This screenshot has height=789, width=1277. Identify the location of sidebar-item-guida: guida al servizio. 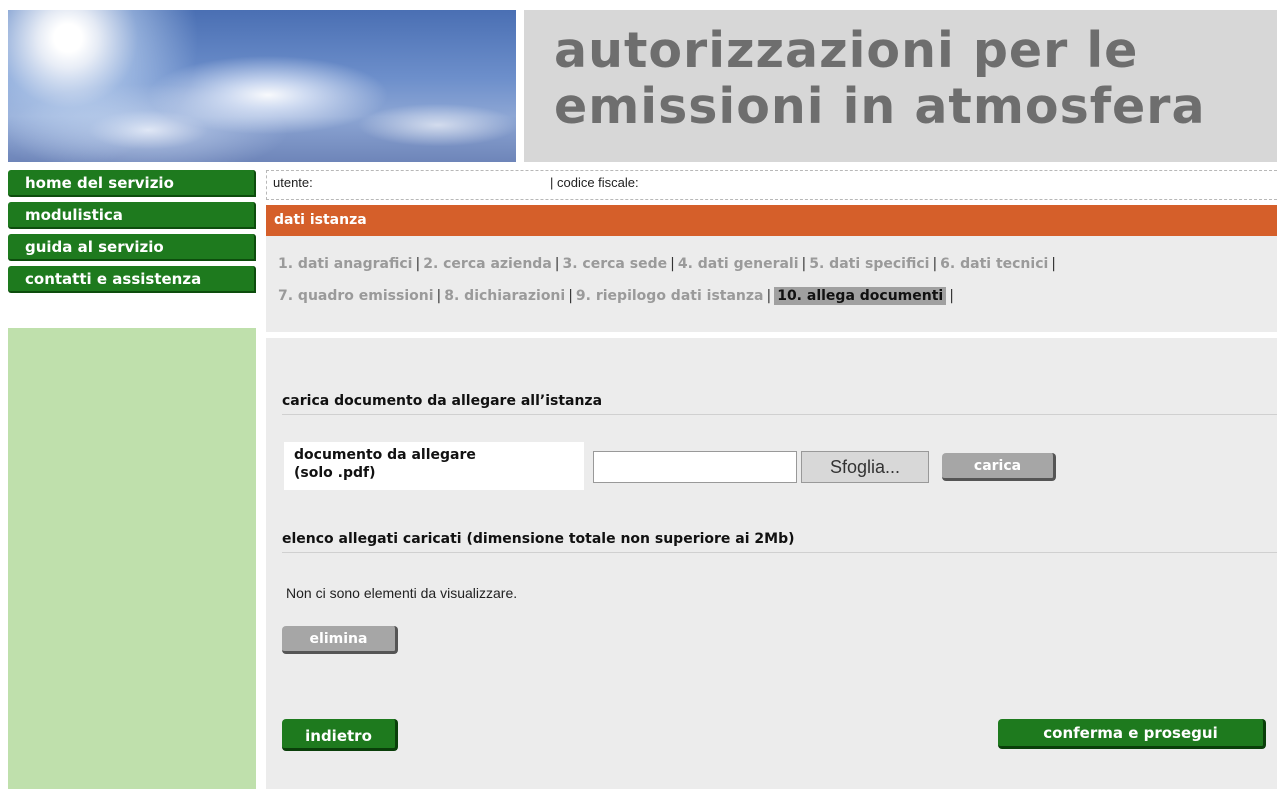
(132, 247).